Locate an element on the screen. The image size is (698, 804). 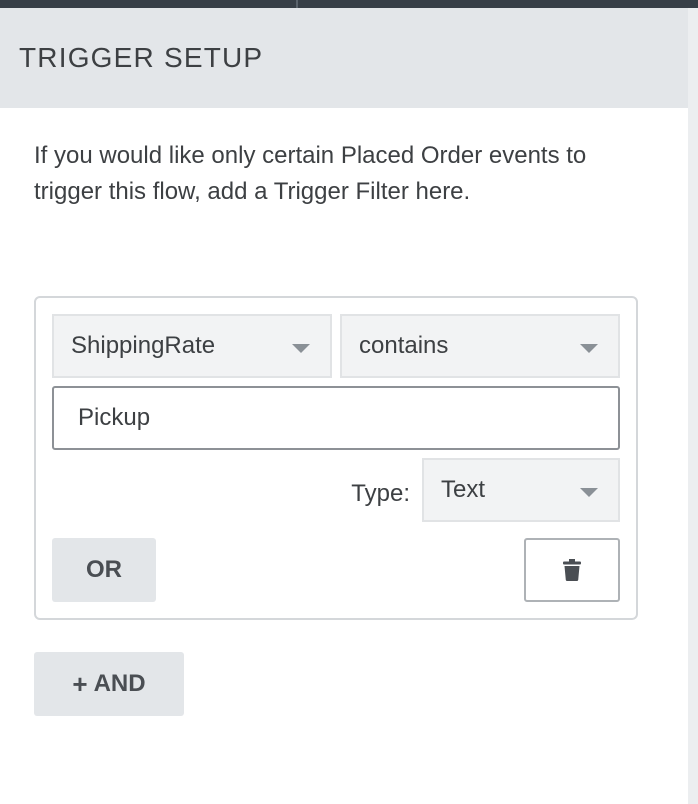
add-and-condition-button: + AND is located at coordinates (109, 684).